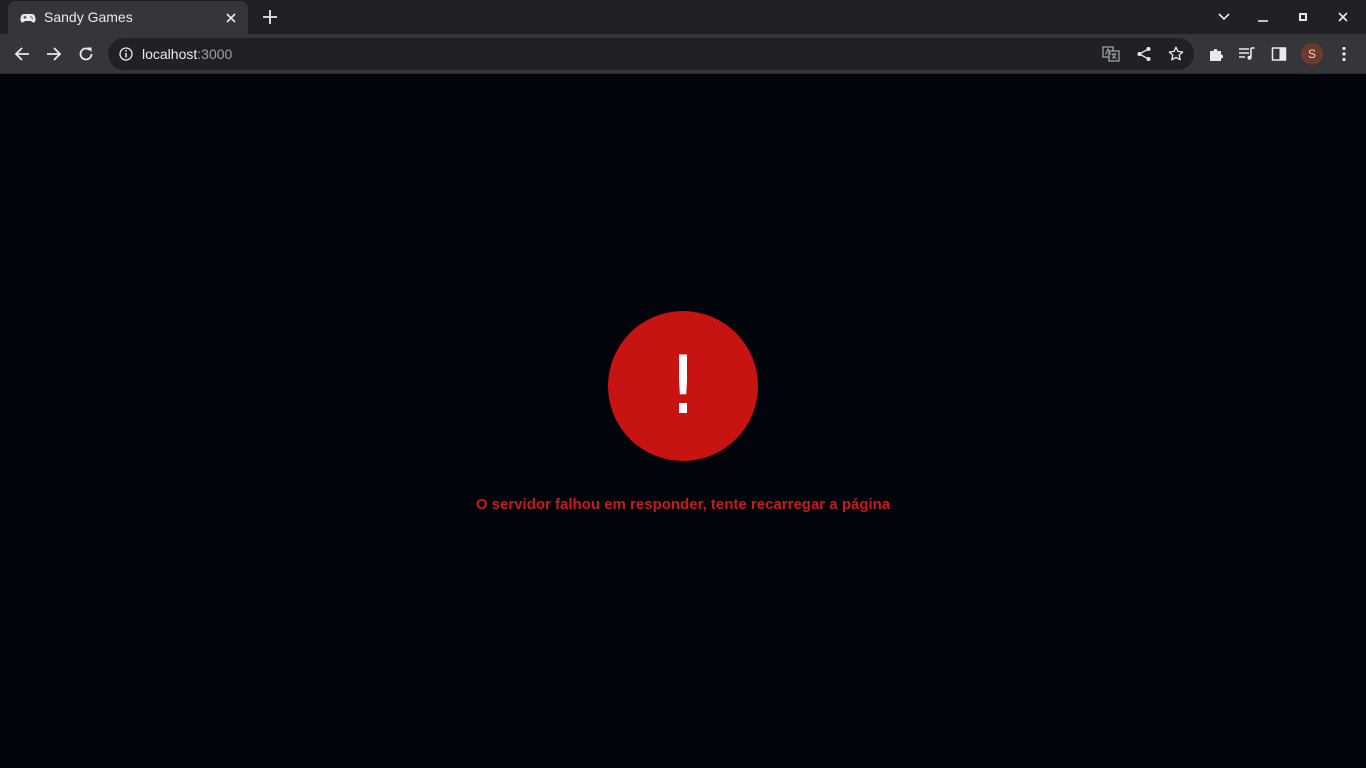  What do you see at coordinates (88, 17) in the screenshot?
I see `tab-title: Sandy Games` at bounding box center [88, 17].